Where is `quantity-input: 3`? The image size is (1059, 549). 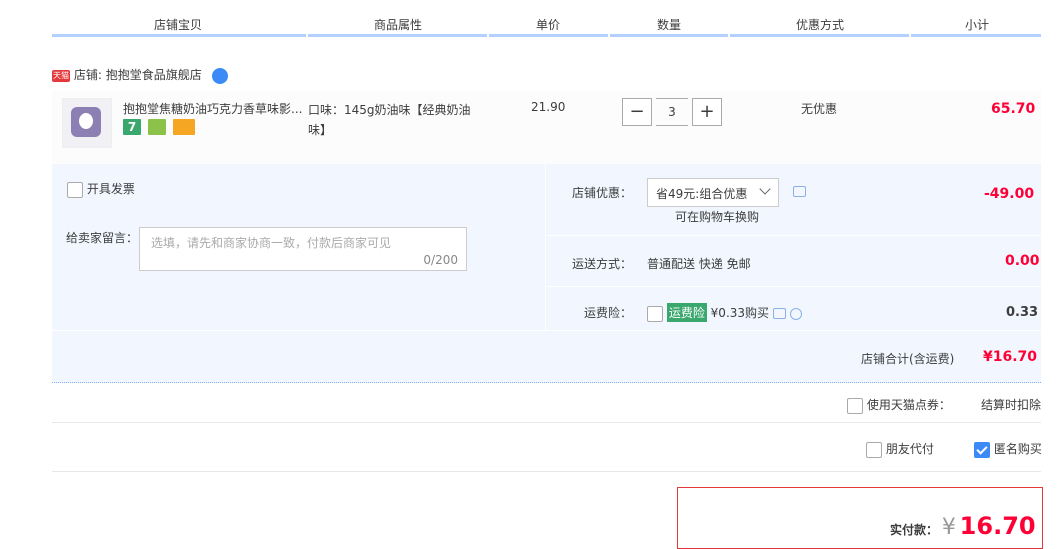 quantity-input: 3 is located at coordinates (672, 112).